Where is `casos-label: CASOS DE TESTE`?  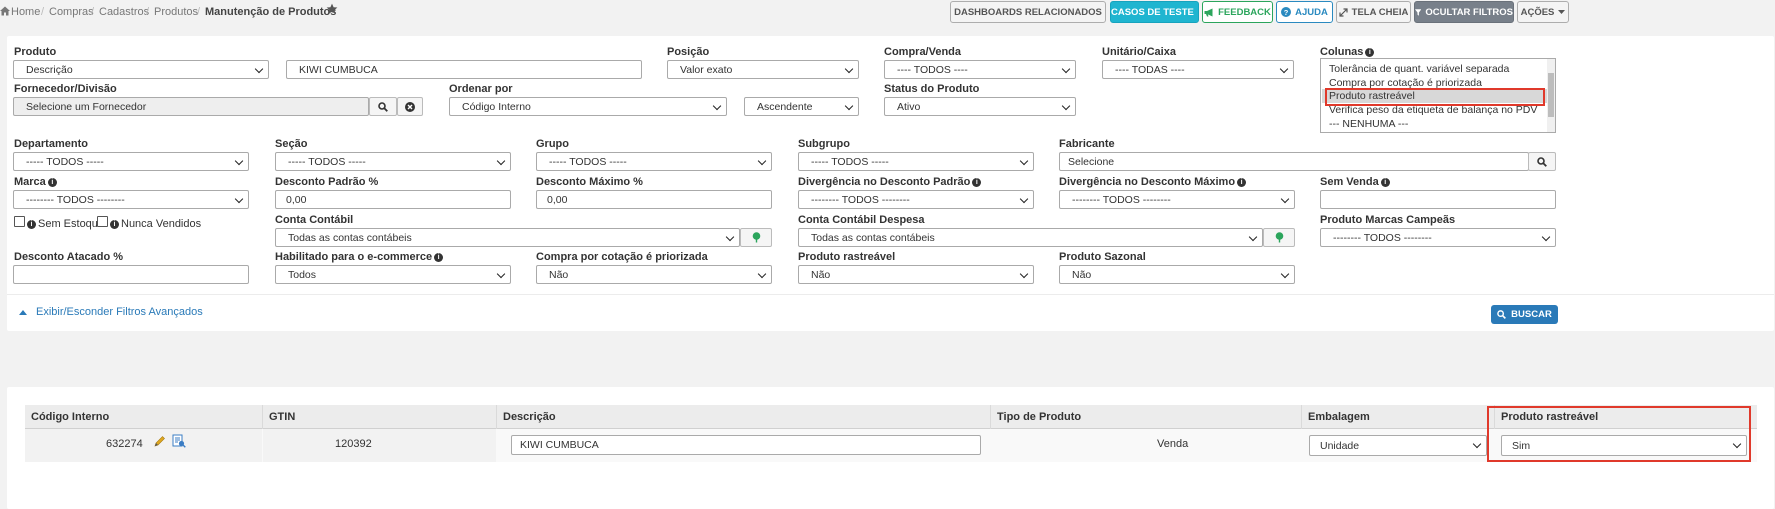
casos-label: CASOS DE TESTE is located at coordinates (1152, 12).